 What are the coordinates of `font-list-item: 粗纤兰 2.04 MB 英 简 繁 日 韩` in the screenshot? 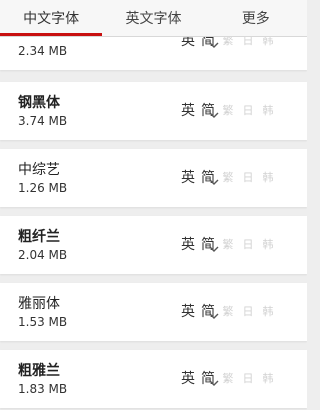 It's located at (153, 245).